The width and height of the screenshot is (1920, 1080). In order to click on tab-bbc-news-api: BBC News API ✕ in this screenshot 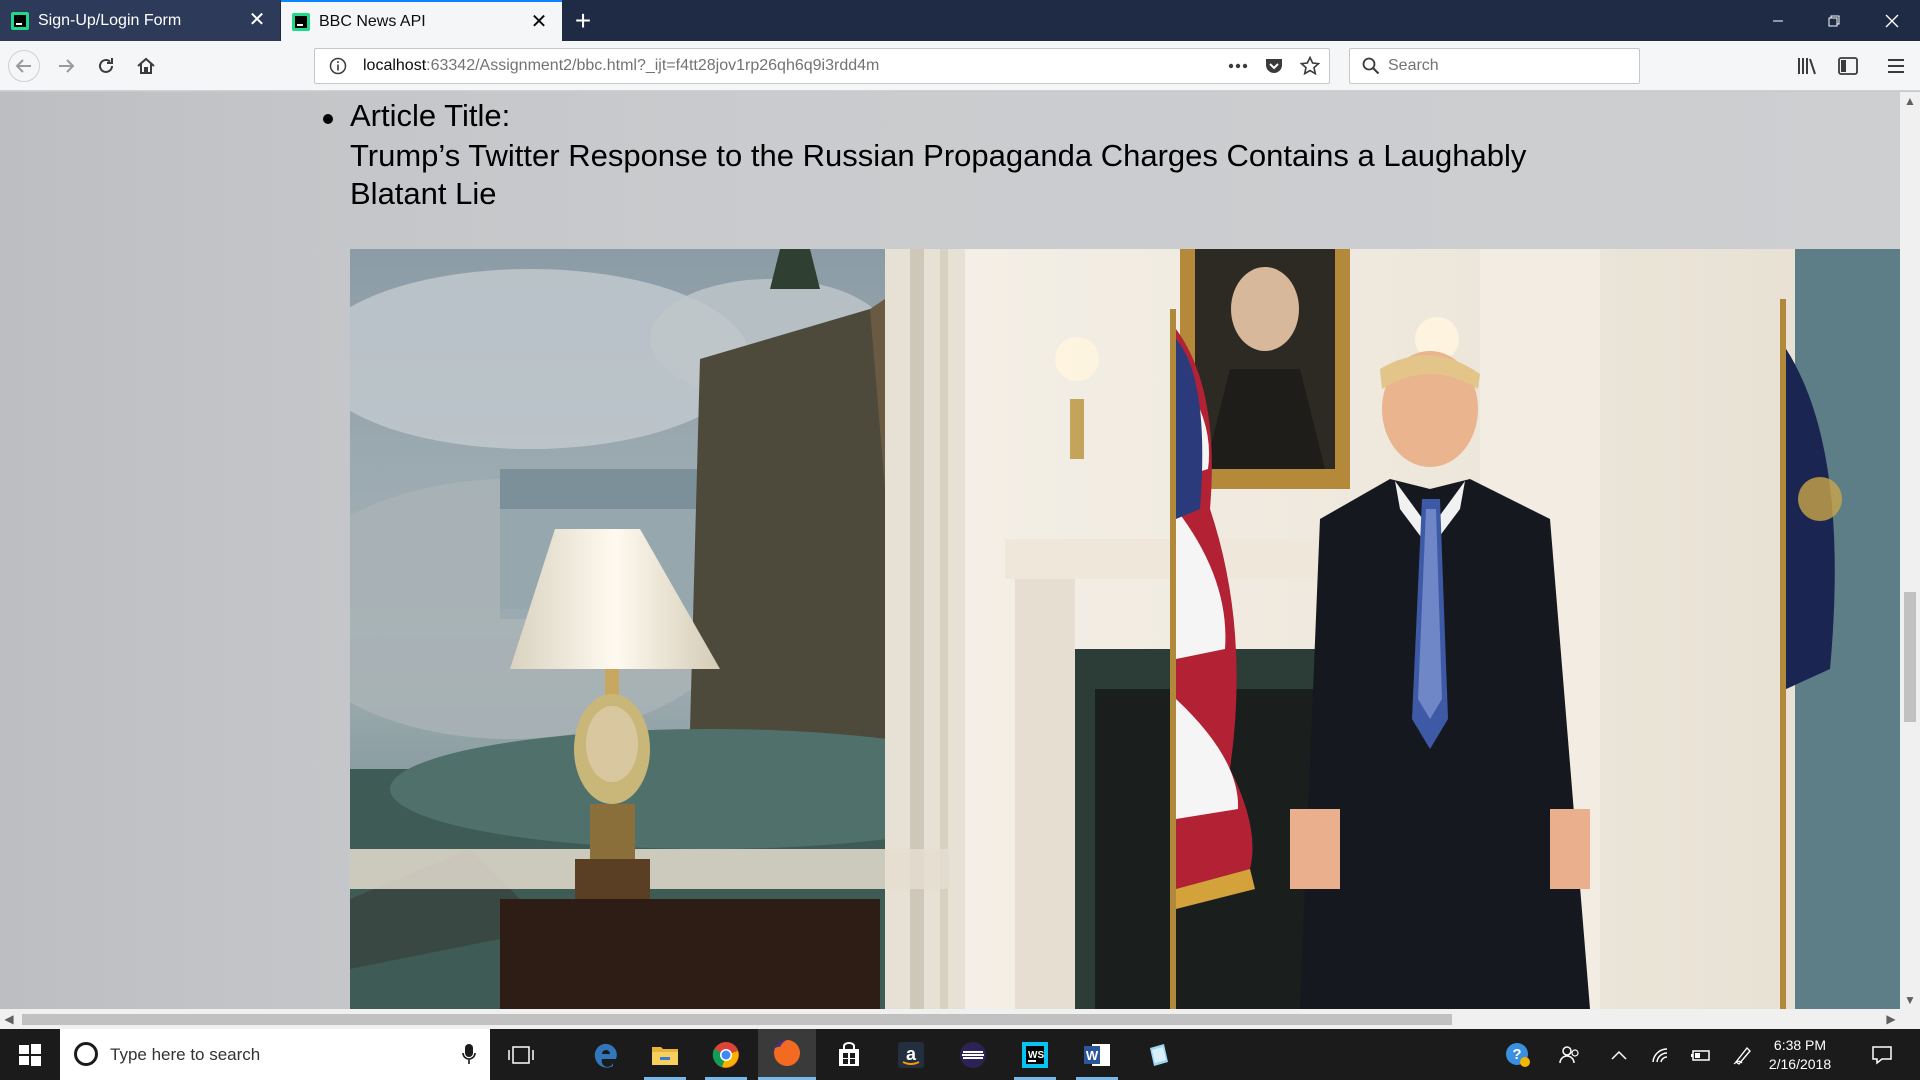, I will do `click(421, 20)`.